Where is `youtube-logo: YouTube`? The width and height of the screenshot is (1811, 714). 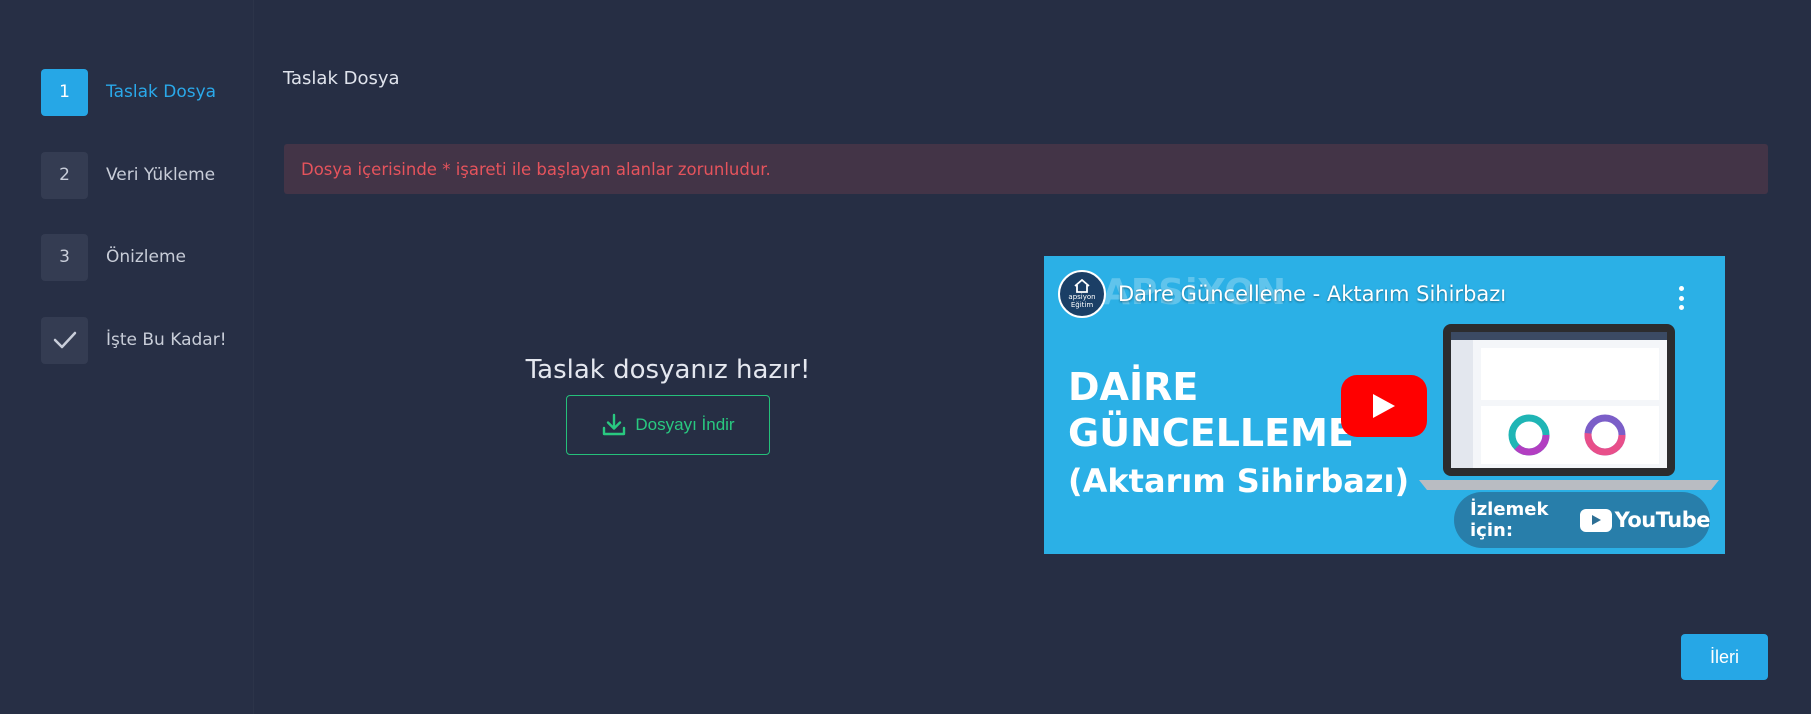
youtube-logo: YouTube is located at coordinates (1645, 520).